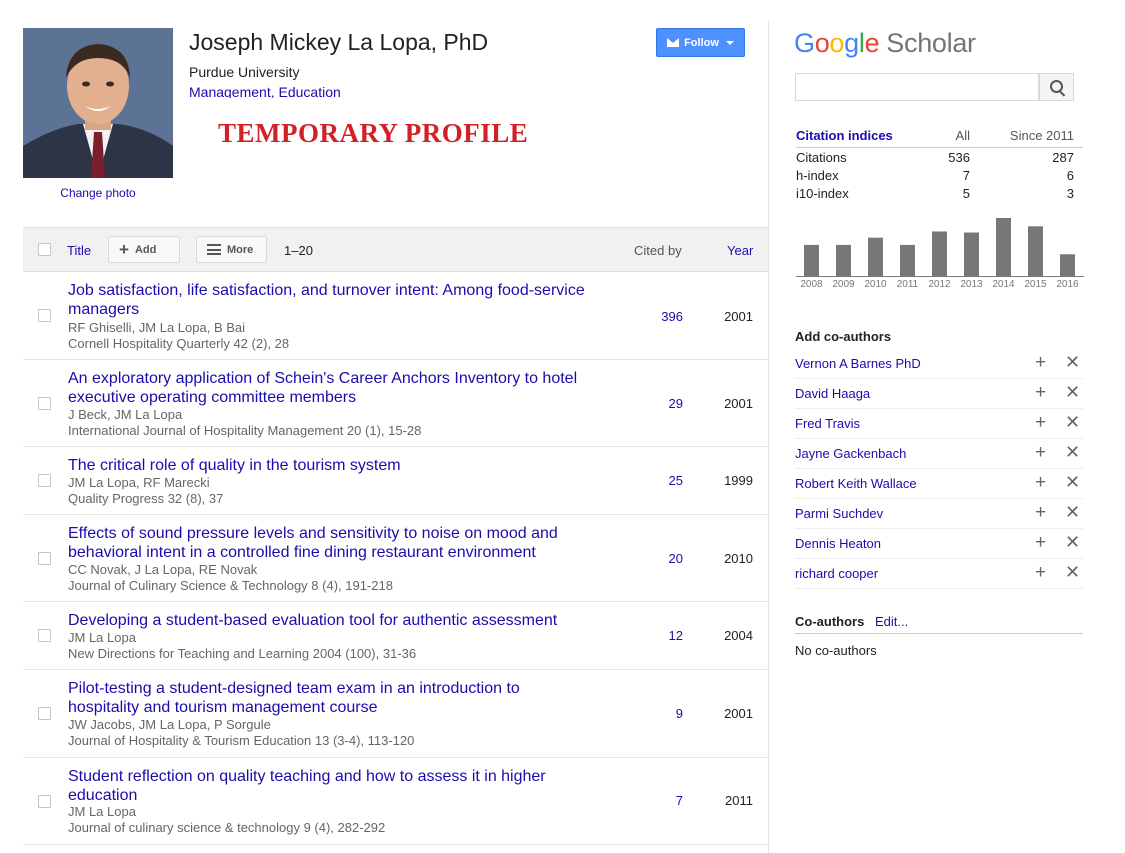 This screenshot has height=853, width=1125. What do you see at coordinates (804, 43) in the screenshot?
I see `logo-letter: G` at bounding box center [804, 43].